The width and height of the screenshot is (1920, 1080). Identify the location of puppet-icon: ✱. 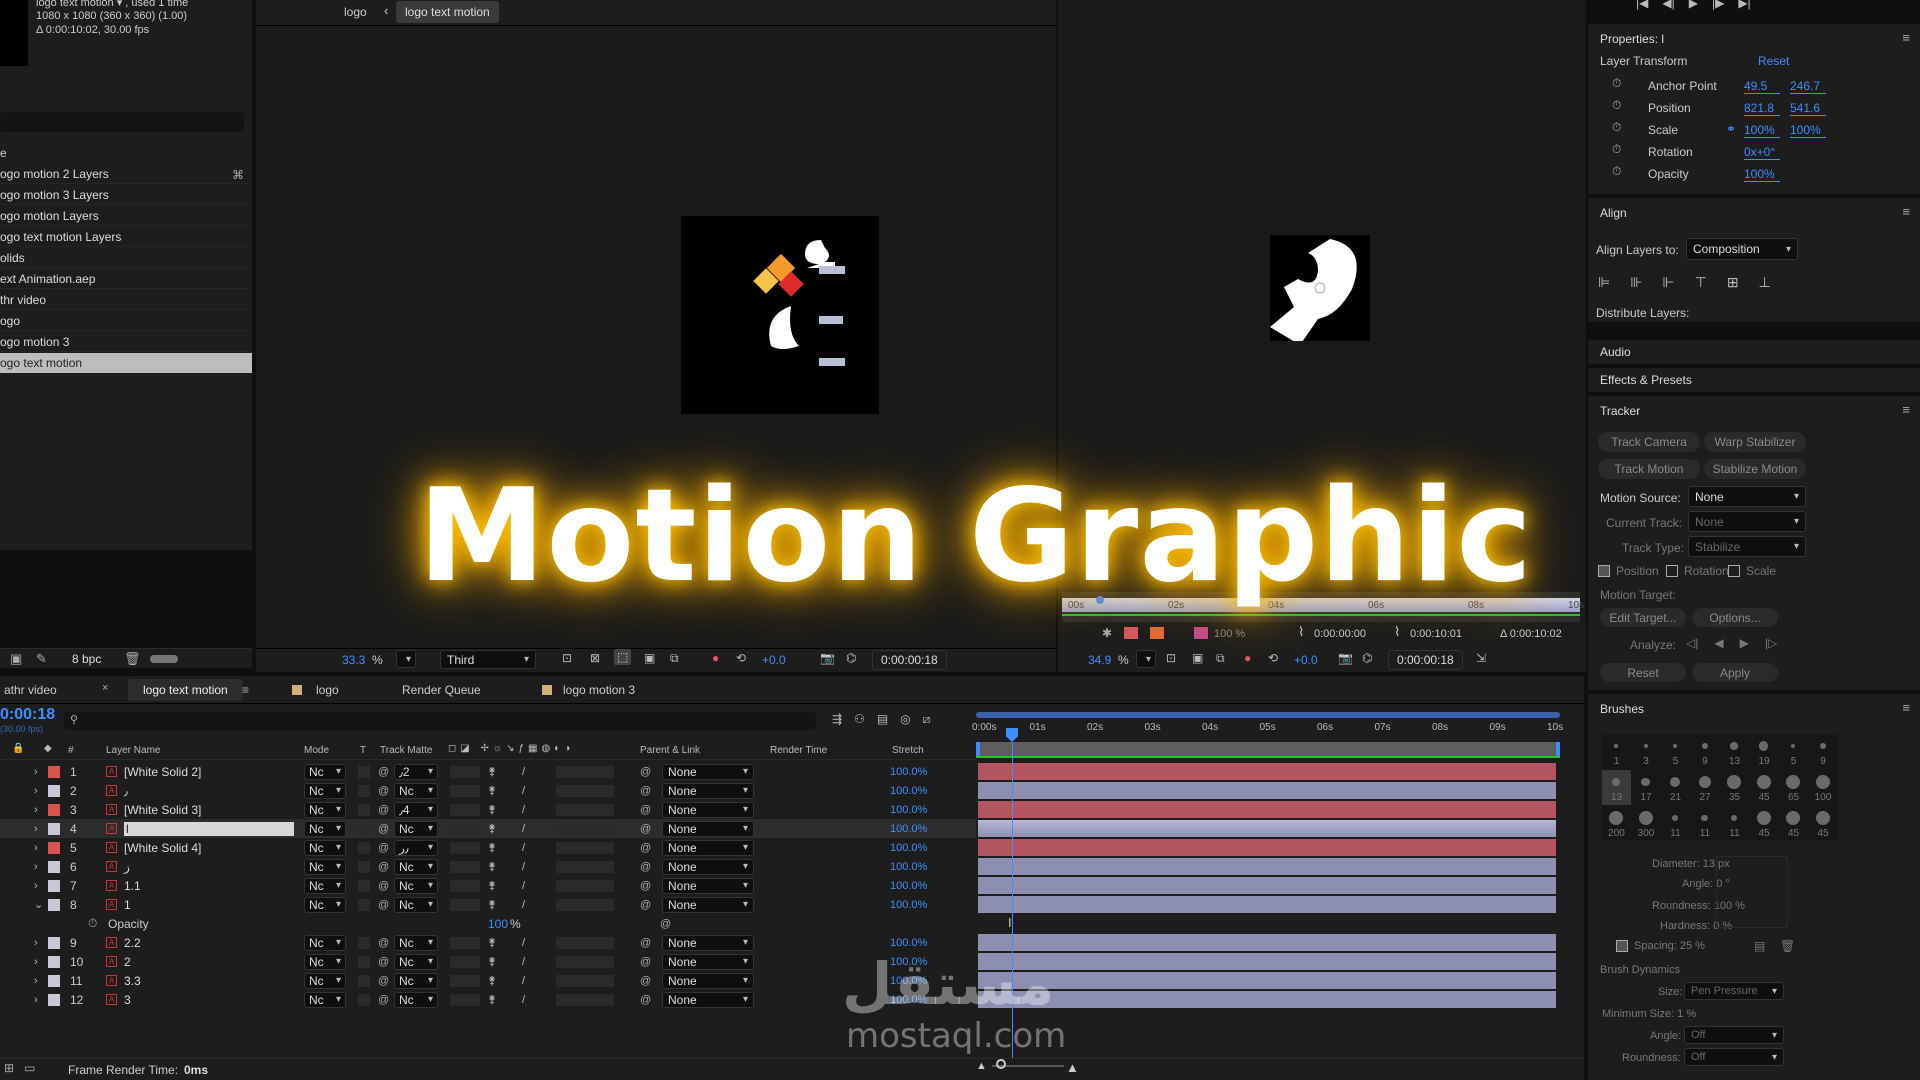
(1107, 633).